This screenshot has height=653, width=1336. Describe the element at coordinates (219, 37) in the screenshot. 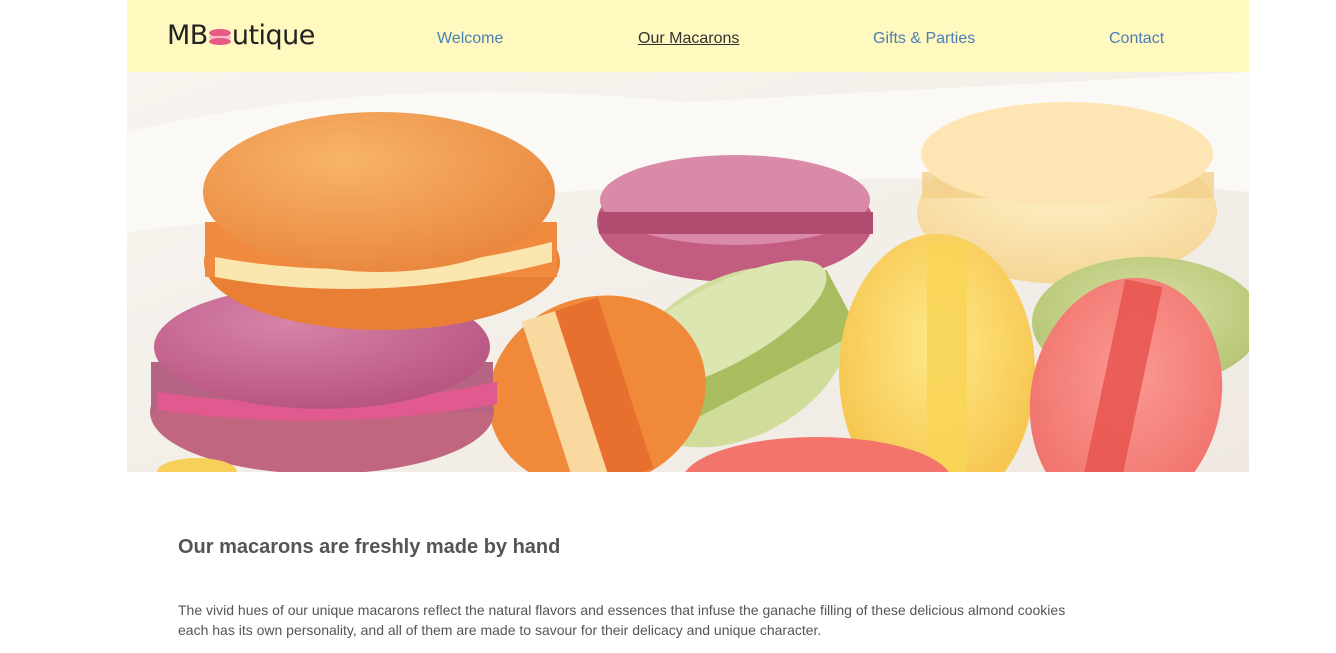

I see `macaron-icon` at that location.